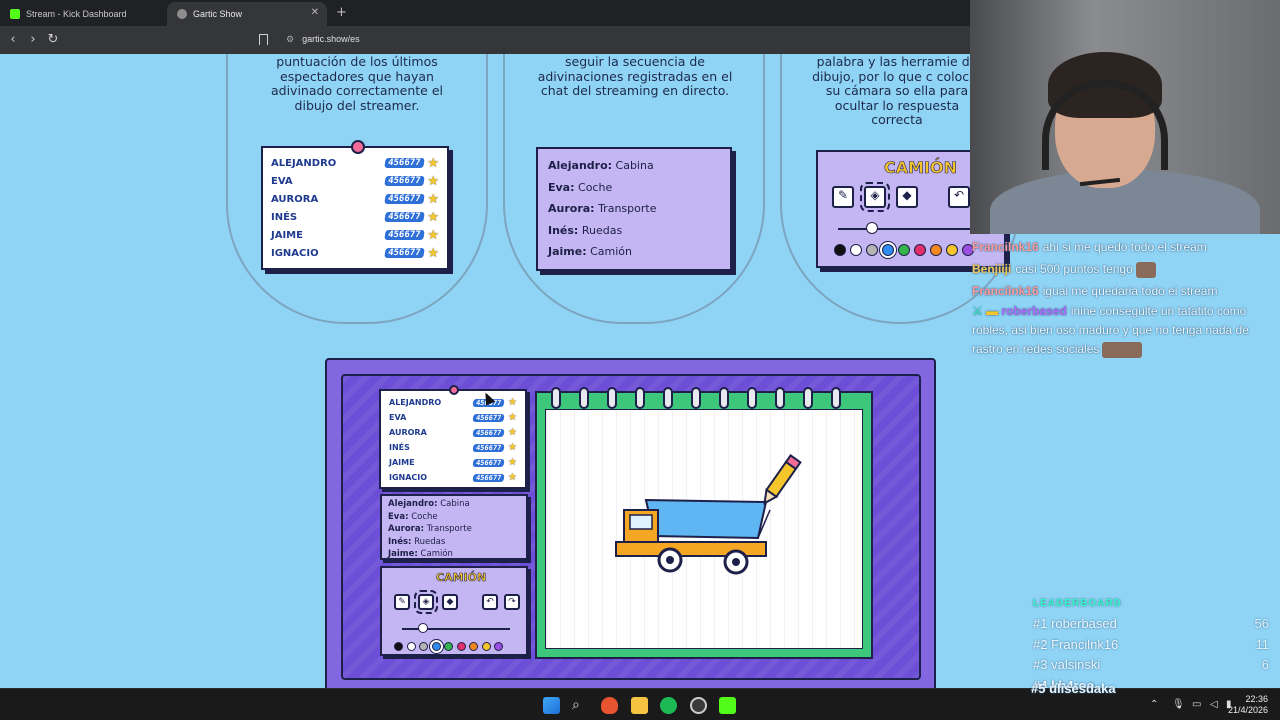 The height and width of the screenshot is (720, 1280). I want to click on tab-kick-dashboard: Stream - Kick Dashboard, so click(82, 14).